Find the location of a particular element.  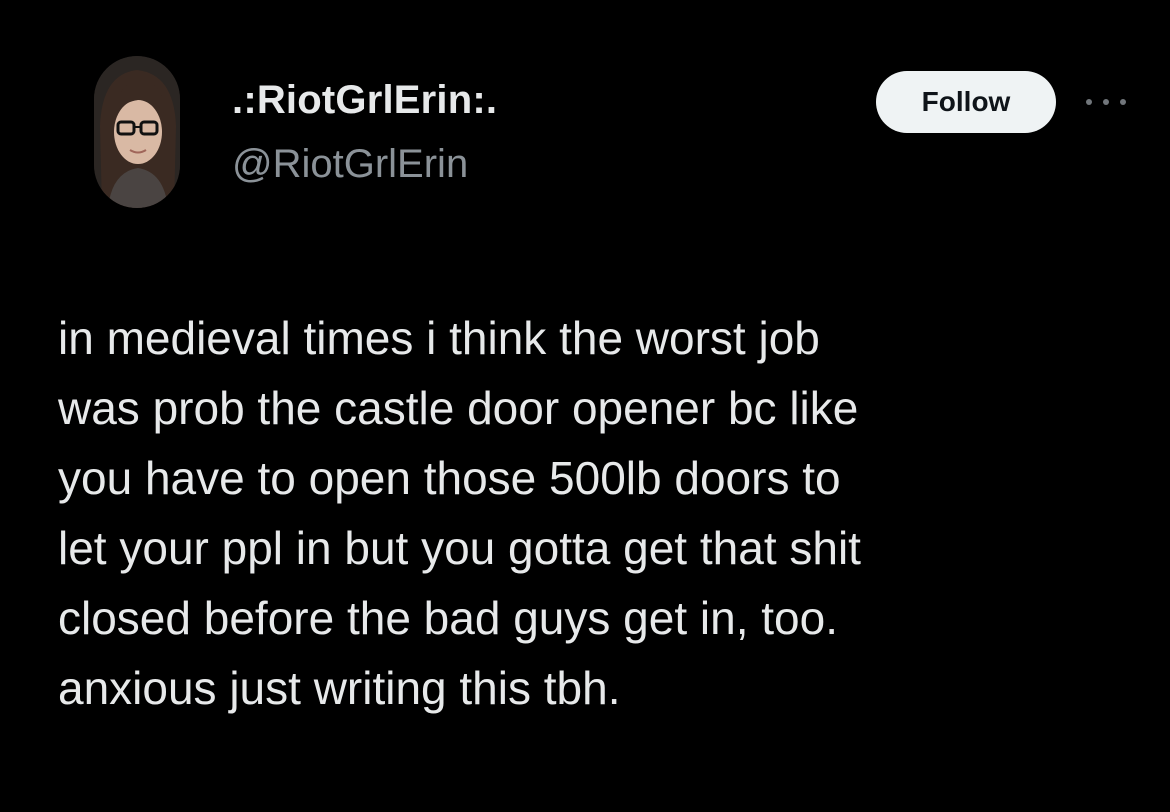

display-name: .:RiotGrlErin:. is located at coordinates (364, 100).